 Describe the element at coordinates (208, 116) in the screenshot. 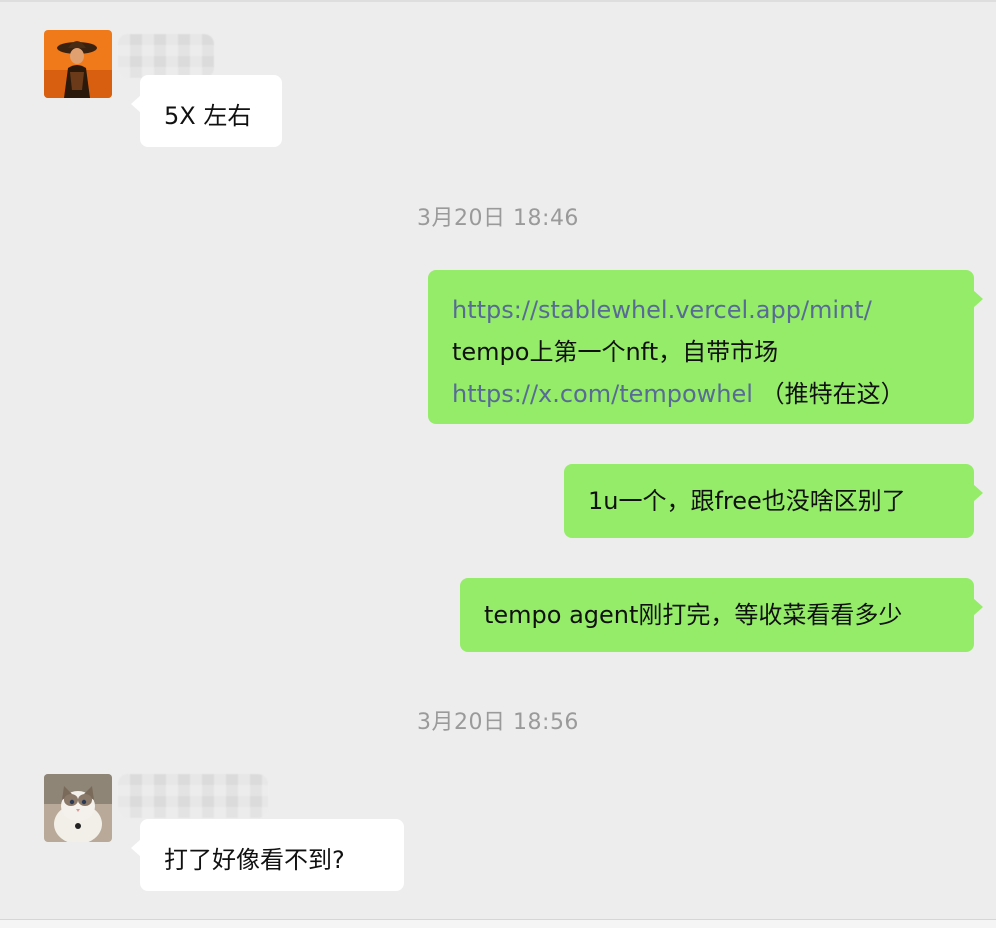

I see `message-text: 5X 左右` at that location.